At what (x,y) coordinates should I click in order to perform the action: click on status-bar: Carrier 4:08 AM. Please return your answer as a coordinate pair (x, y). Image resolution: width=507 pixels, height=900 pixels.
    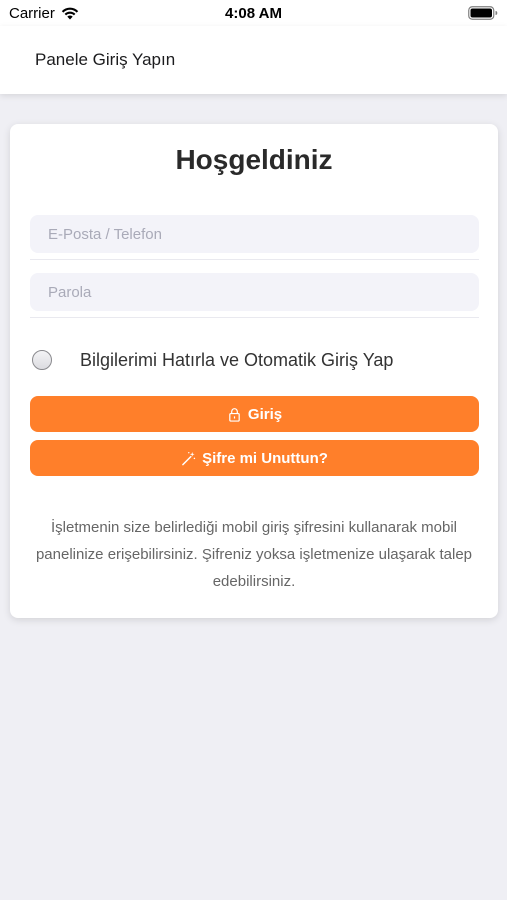
    Looking at the image, I should click on (253, 13).